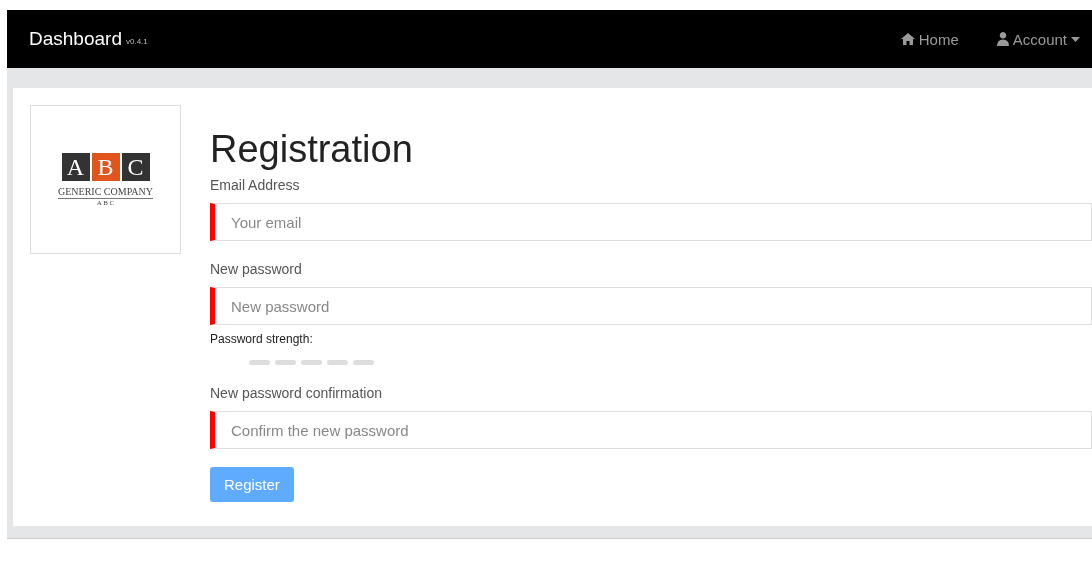  Describe the element at coordinates (651, 430) in the screenshot. I see `input-field: Confirm the new password` at that location.